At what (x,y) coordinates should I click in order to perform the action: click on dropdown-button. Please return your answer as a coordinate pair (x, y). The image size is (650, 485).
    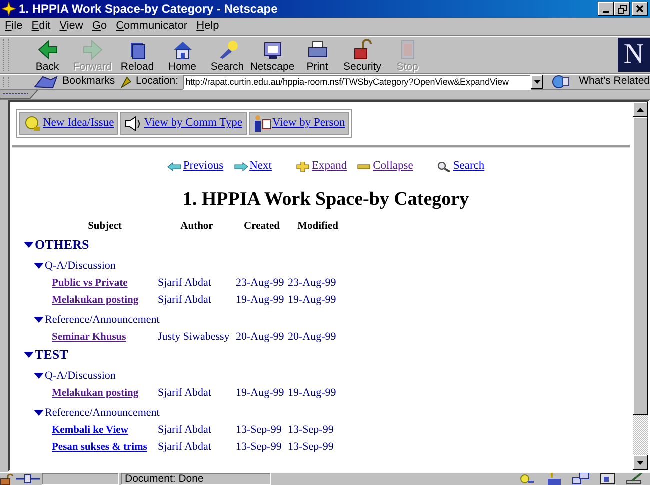
    Looking at the image, I should click on (537, 82).